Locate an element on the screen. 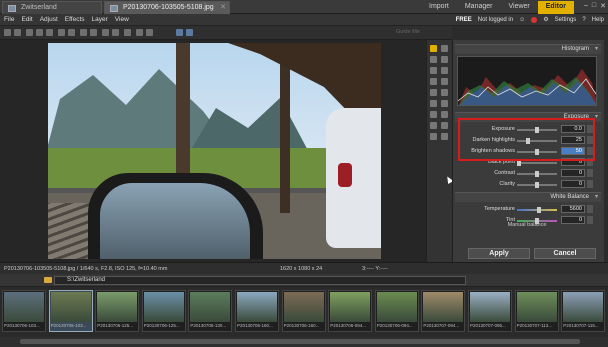  mode-import: Import is located at coordinates (439, 7).